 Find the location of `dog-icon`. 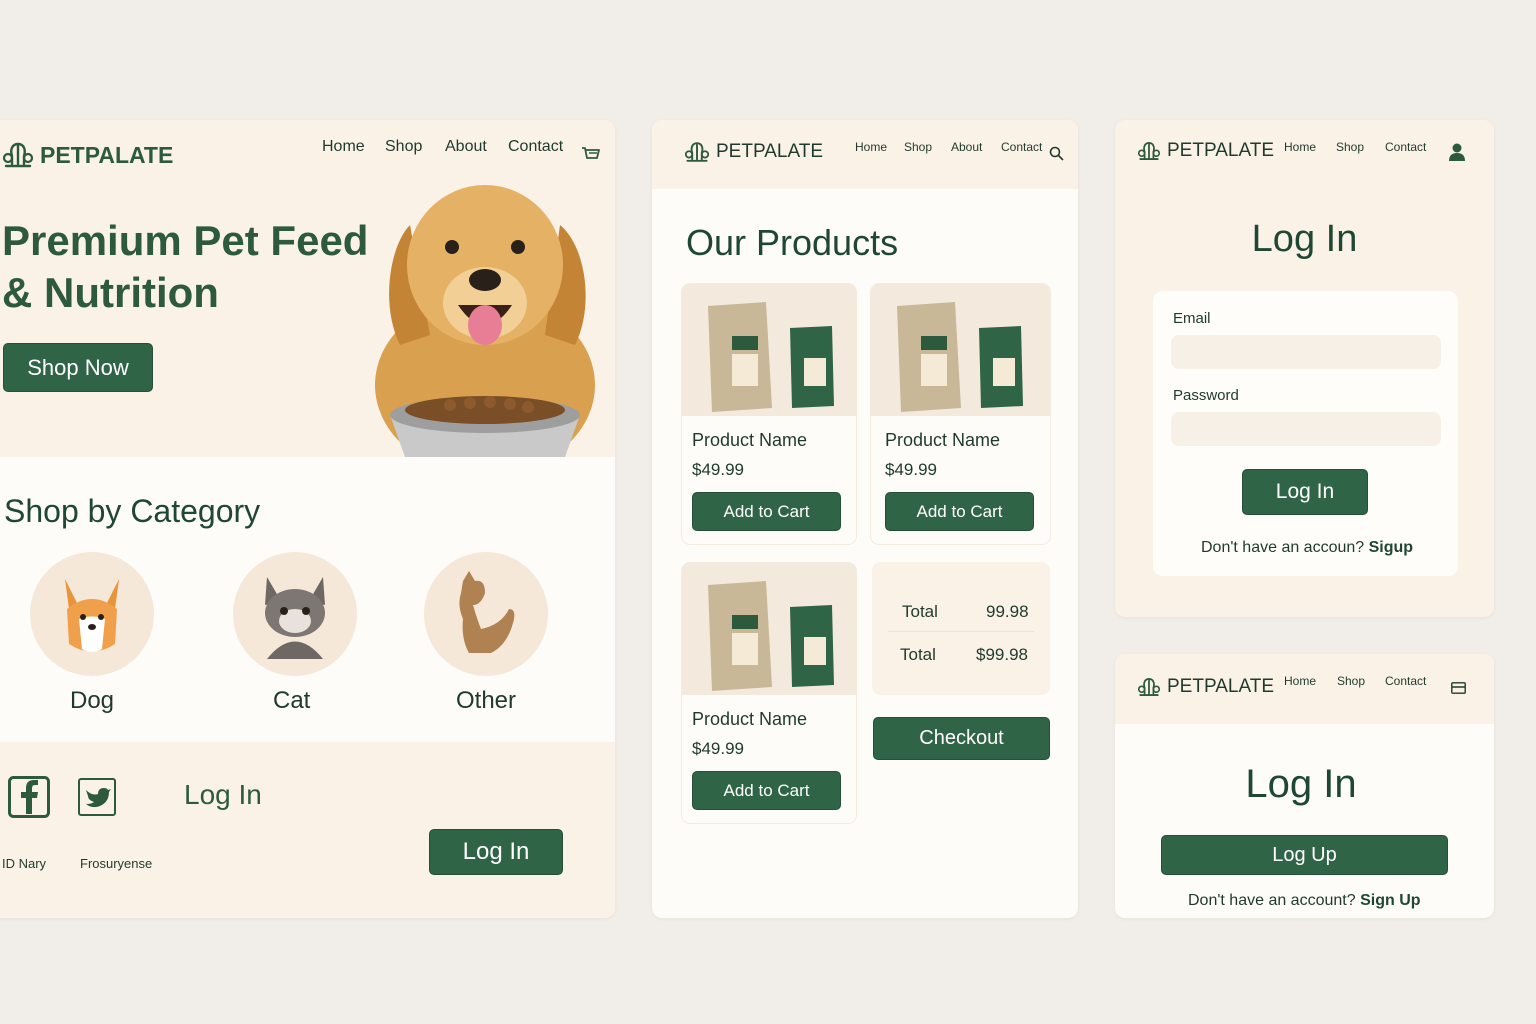

dog-icon is located at coordinates (92, 615).